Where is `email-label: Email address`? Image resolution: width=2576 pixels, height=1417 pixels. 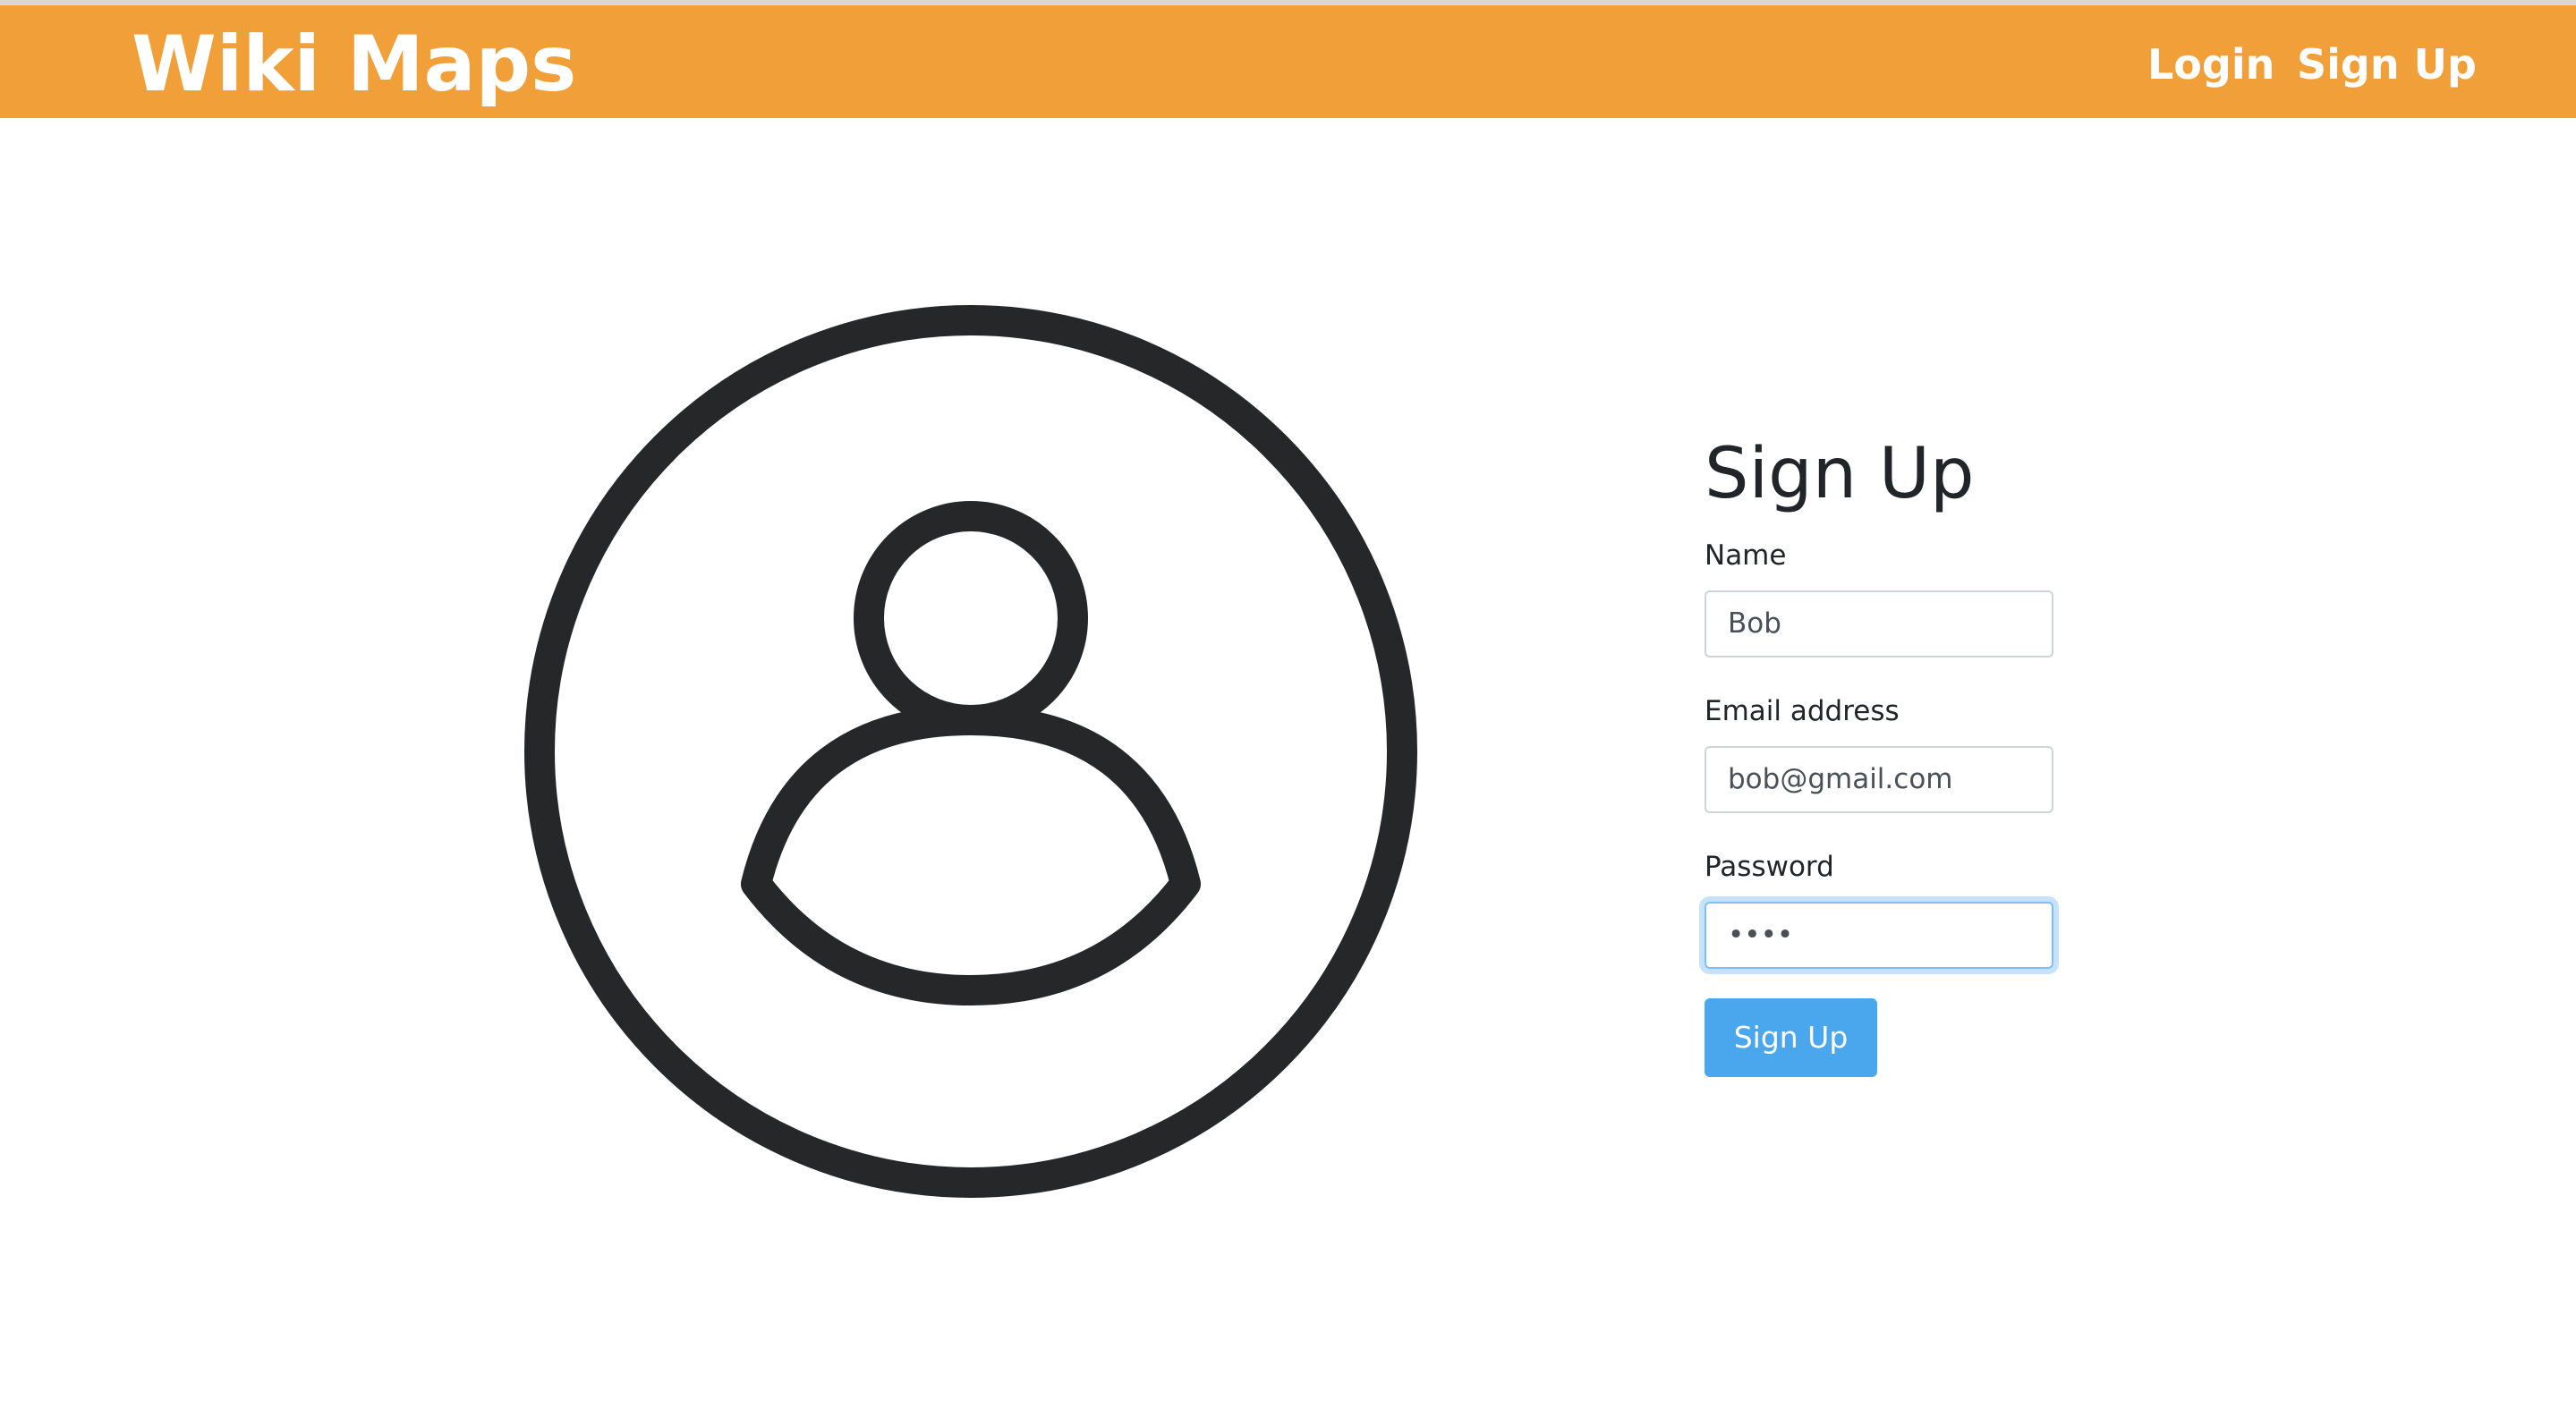
email-label: Email address is located at coordinates (1802, 711).